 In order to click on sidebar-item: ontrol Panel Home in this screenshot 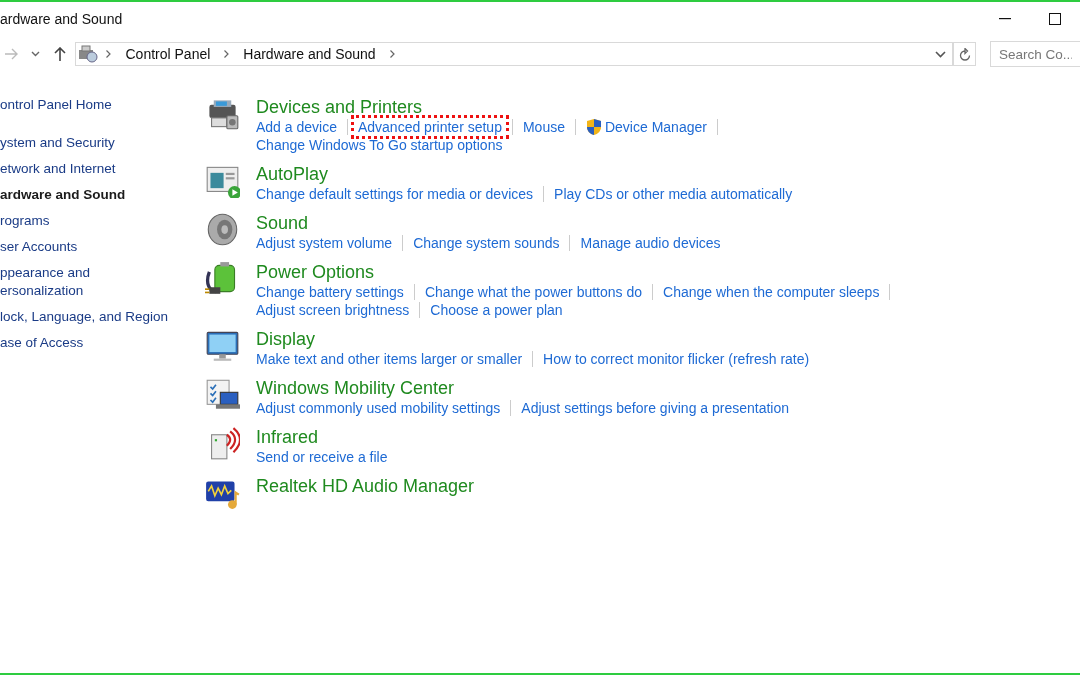, I will do `click(102, 105)`.